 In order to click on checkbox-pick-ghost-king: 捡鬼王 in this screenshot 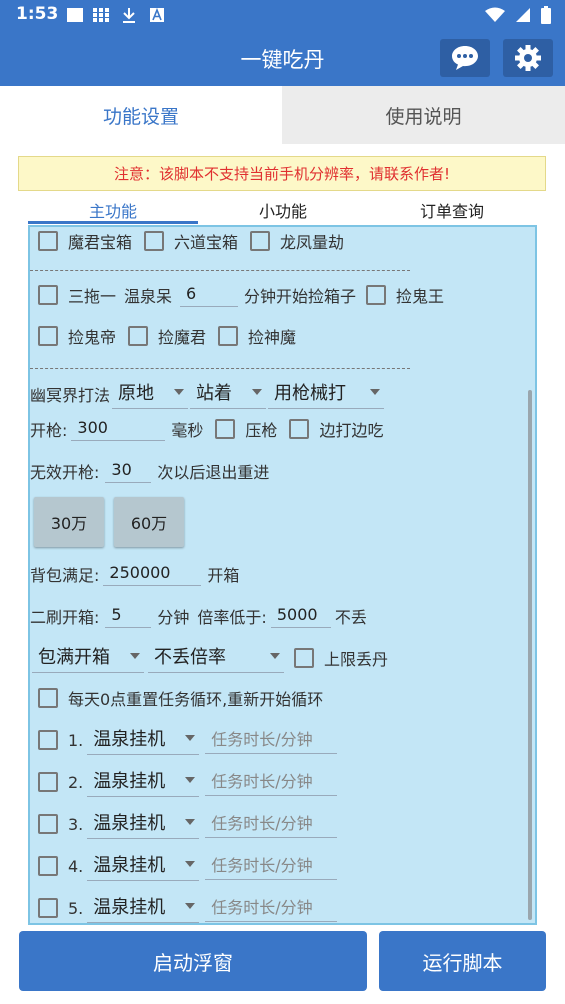, I will do `click(405, 295)`.